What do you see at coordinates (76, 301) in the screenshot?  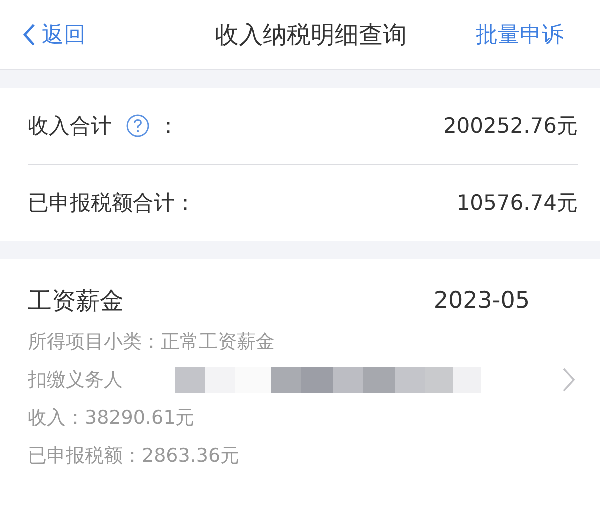 I see `record-title: 工资薪金` at bounding box center [76, 301].